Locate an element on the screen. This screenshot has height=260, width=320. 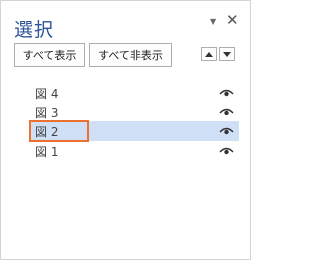
pane-options-icon: ▼ is located at coordinates (213, 21).